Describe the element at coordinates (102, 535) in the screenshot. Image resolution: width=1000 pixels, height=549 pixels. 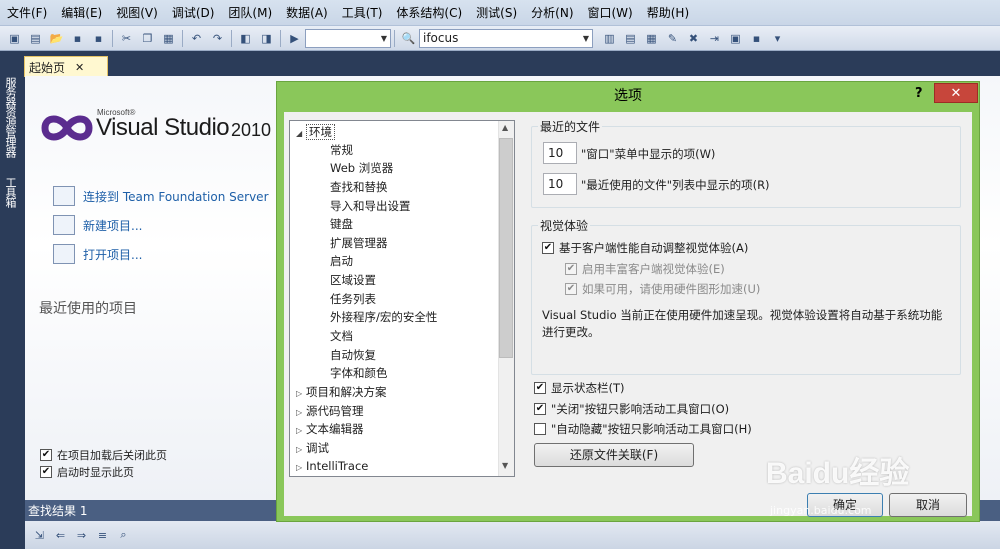
I see `clear-all-icon: ≡` at that location.